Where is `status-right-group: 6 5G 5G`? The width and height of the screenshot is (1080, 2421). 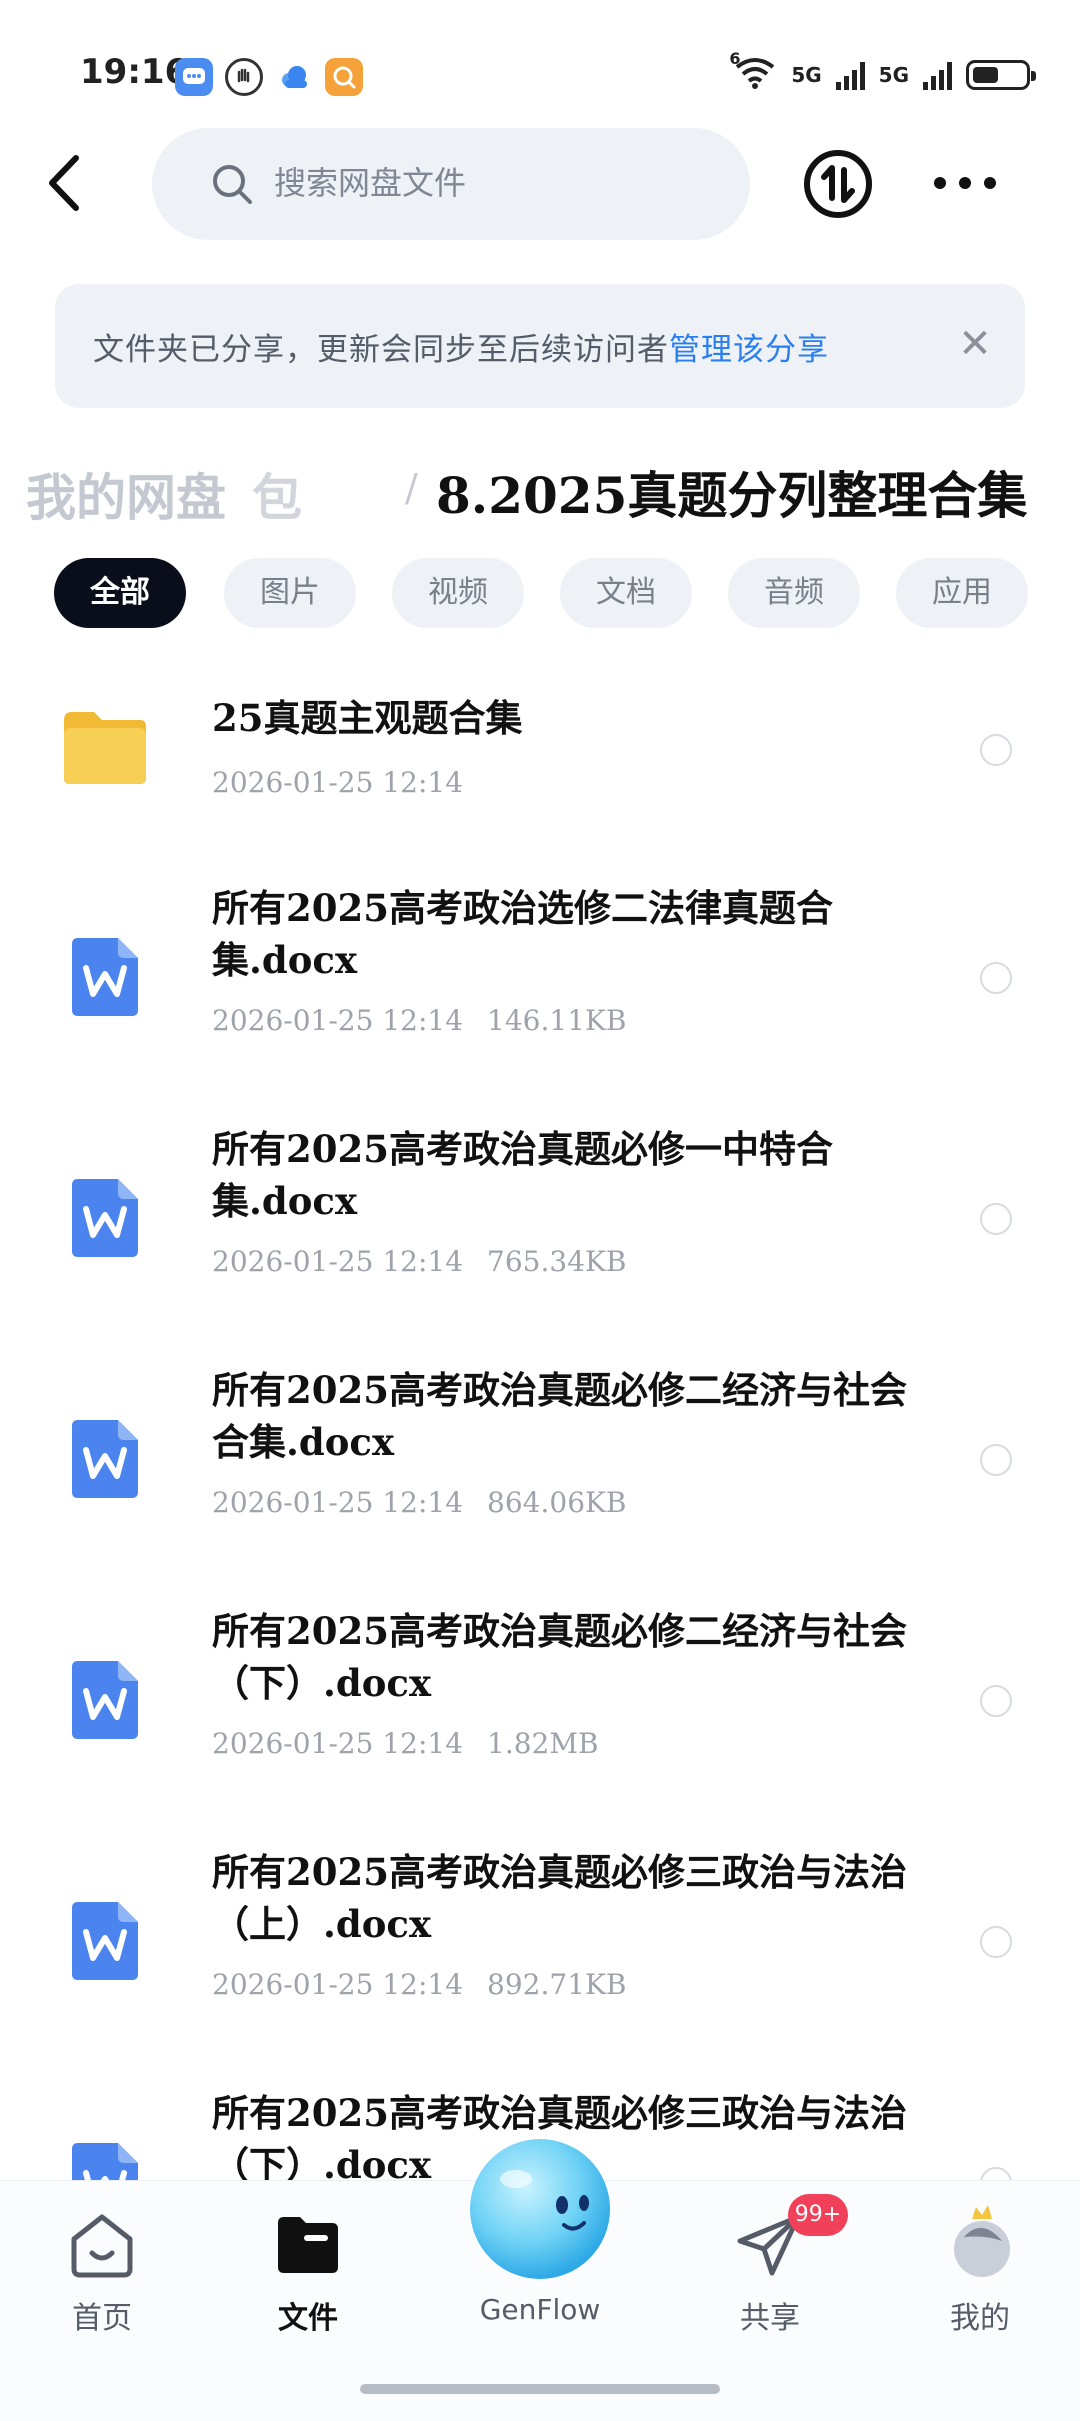 status-right-group: 6 5G 5G is located at coordinates (882, 71).